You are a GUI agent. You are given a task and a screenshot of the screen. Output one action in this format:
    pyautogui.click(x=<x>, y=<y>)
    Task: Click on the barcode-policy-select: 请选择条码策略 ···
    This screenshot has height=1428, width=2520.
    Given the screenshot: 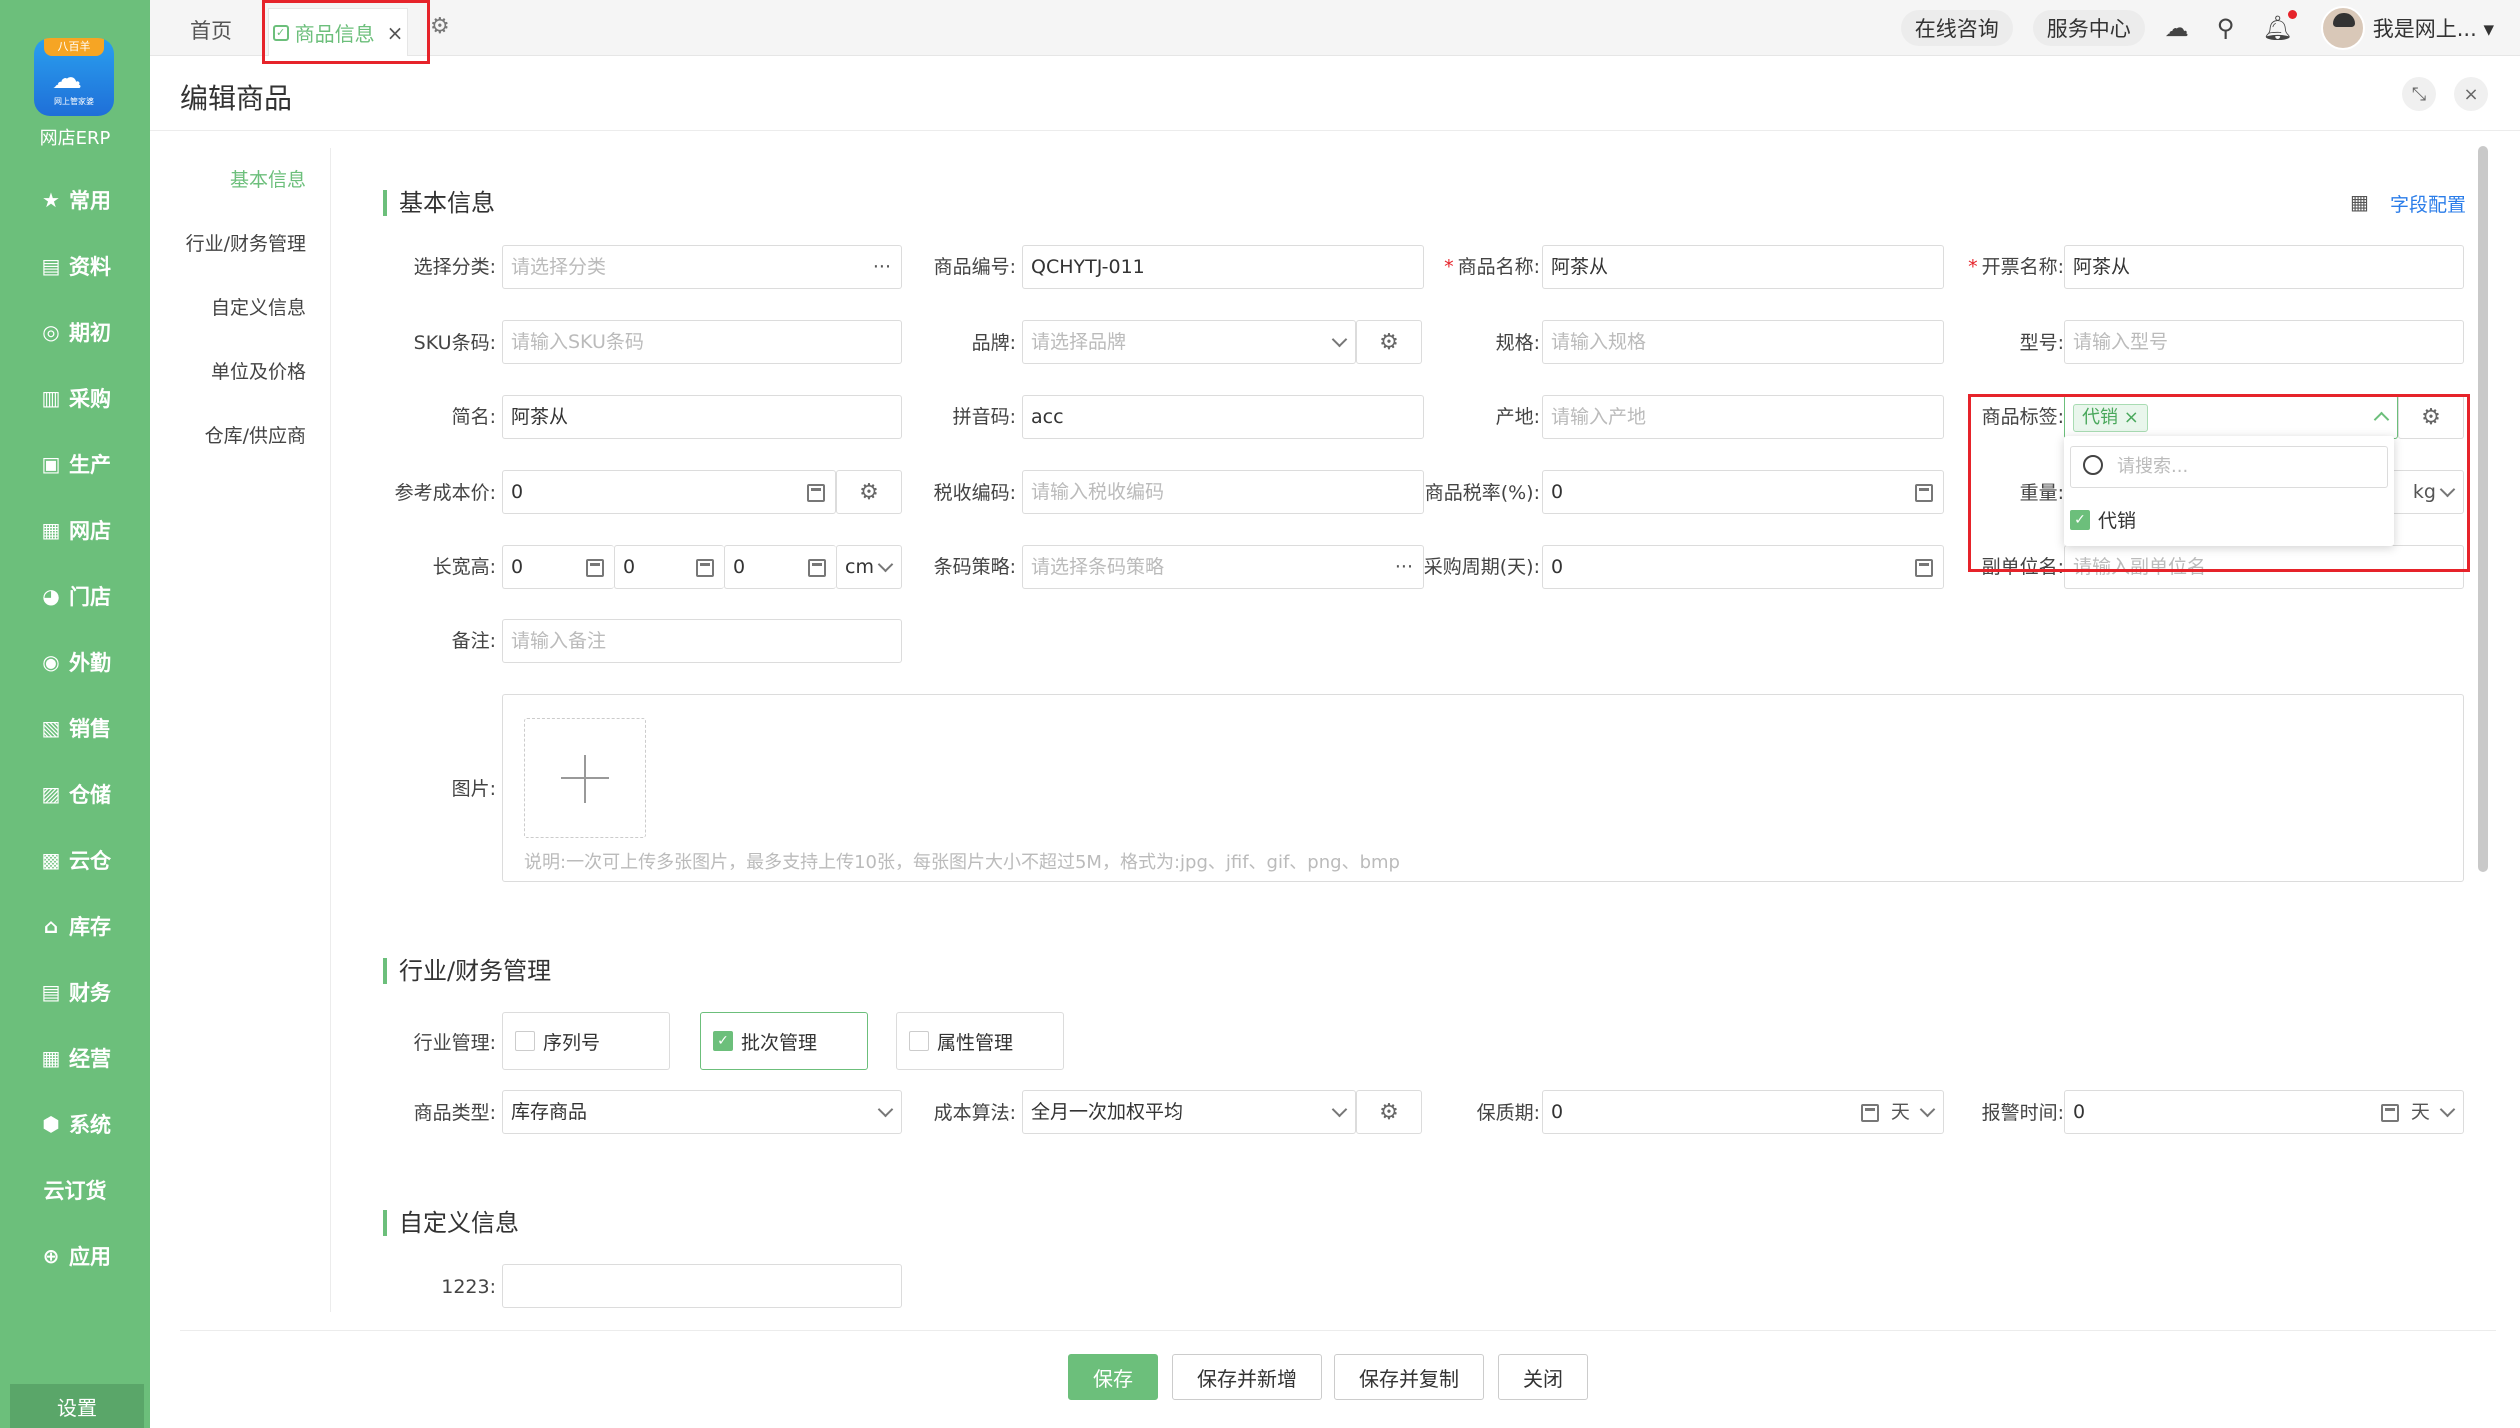 What is the action you would take?
    pyautogui.click(x=1223, y=567)
    